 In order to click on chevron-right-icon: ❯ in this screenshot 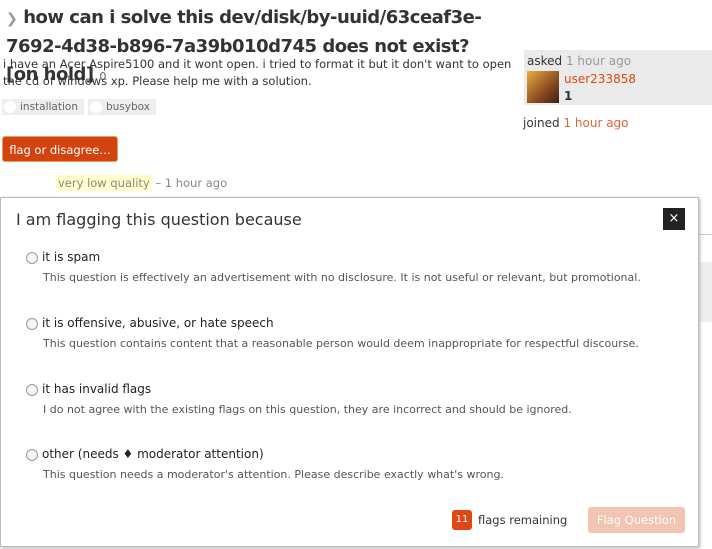, I will do `click(12, 19)`.